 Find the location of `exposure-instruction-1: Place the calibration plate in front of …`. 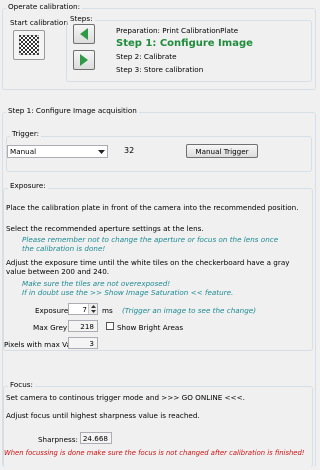

exposure-instruction-1: Place the calibration plate in front of … is located at coordinates (152, 207).